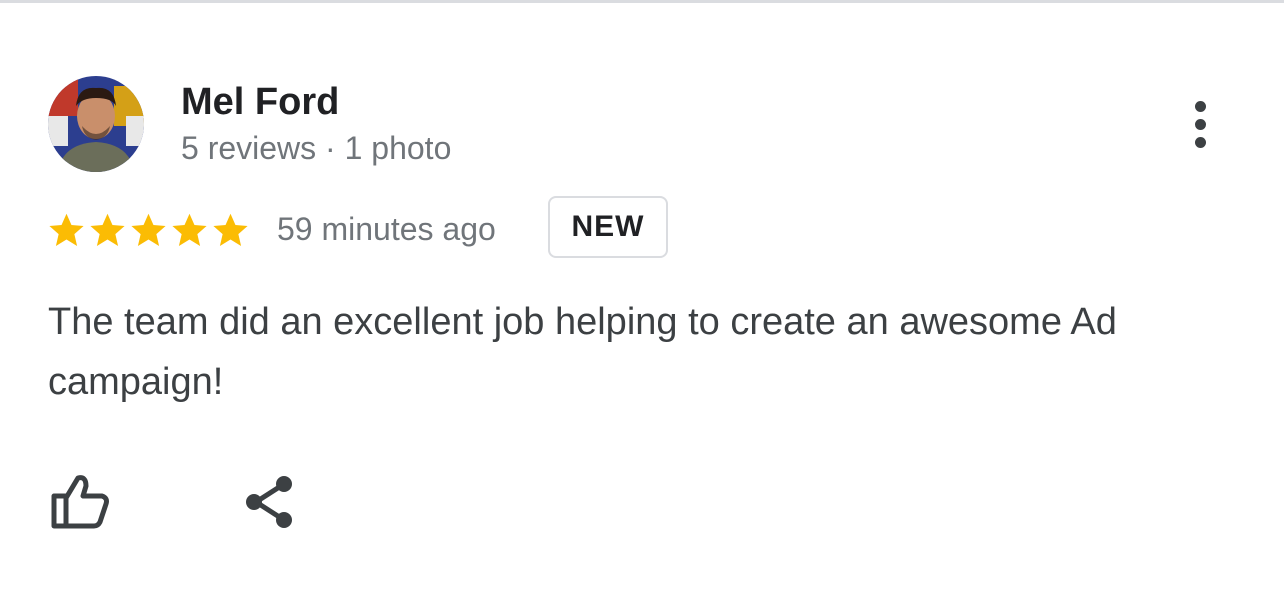 Image resolution: width=1284 pixels, height=595 pixels. I want to click on like-button, so click(79, 501).